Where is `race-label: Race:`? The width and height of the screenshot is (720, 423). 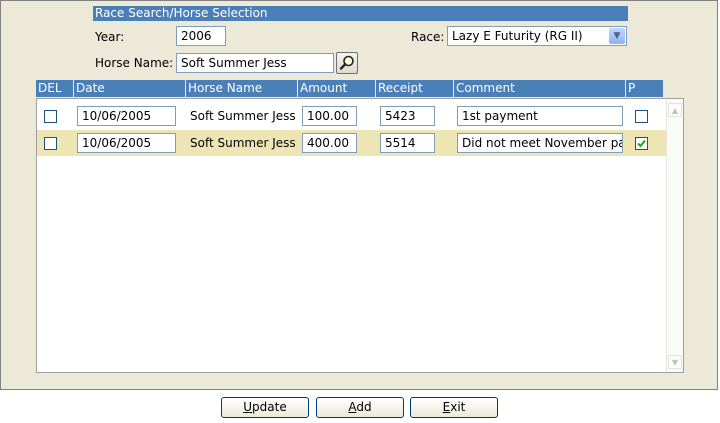
race-label: Race: is located at coordinates (428, 37).